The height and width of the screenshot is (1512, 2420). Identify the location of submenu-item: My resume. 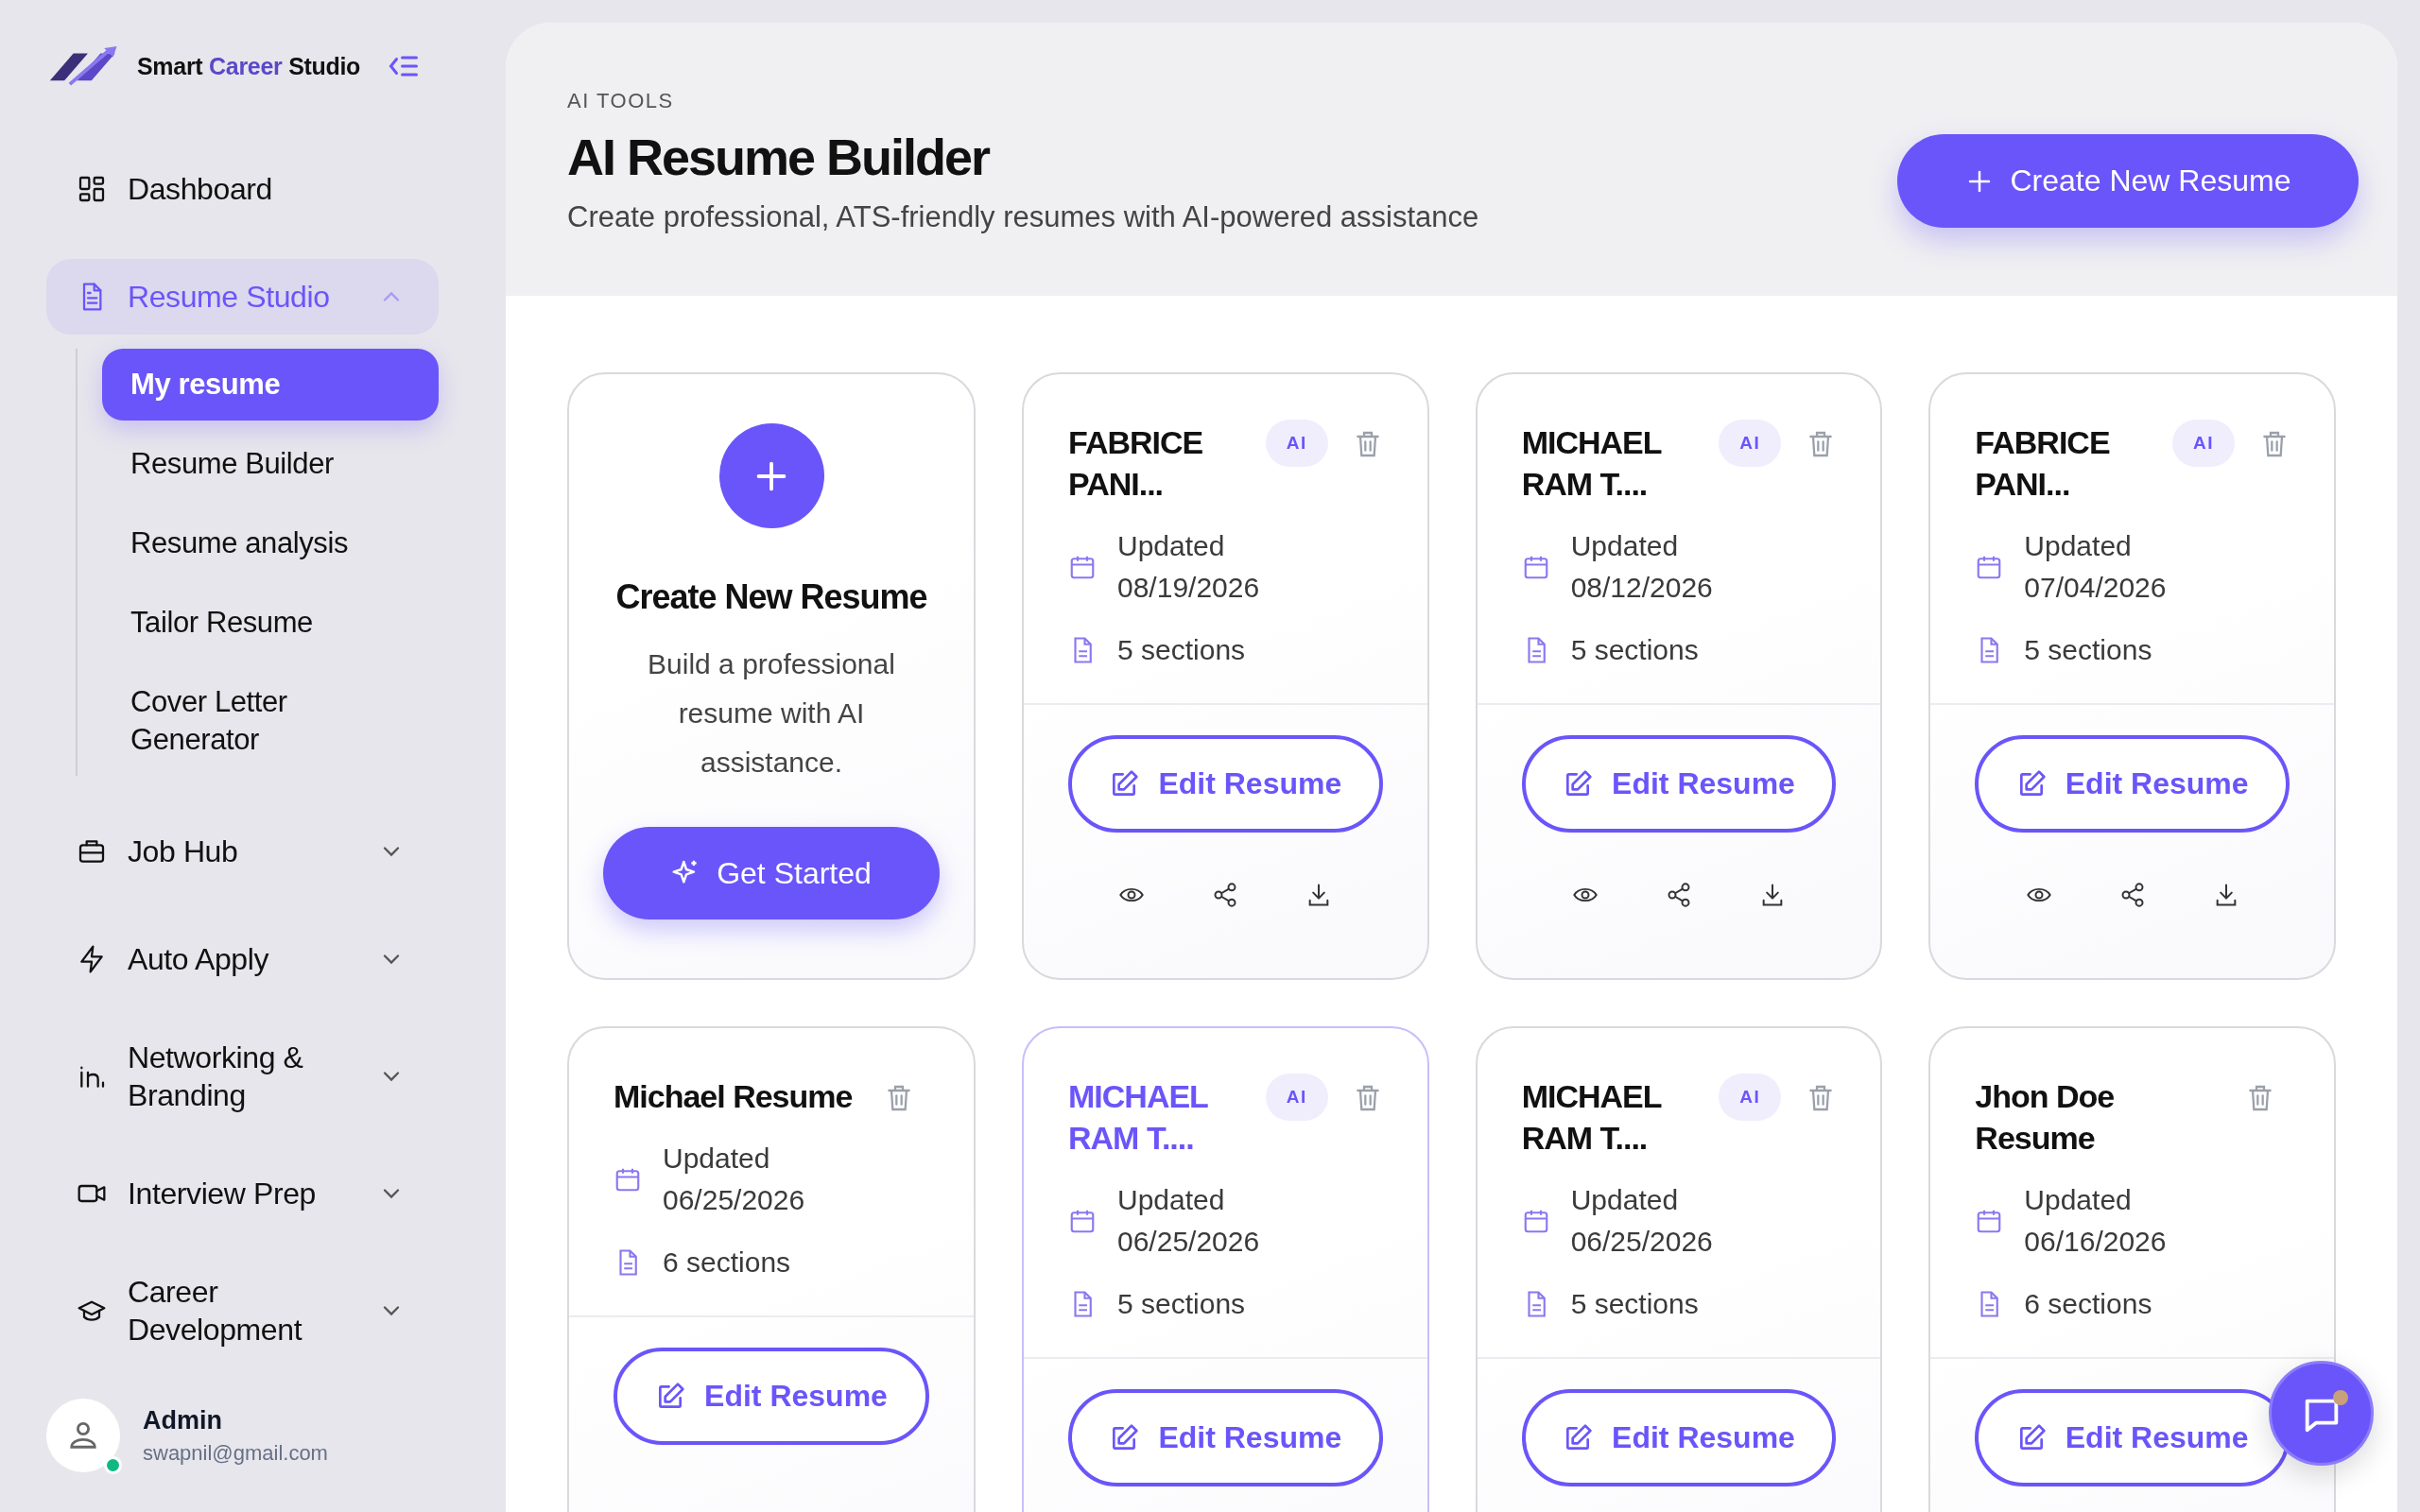
(270, 385).